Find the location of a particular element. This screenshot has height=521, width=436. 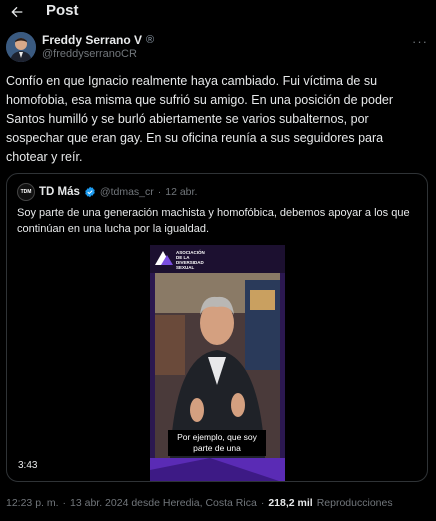

post-time: 12:23 p. m. is located at coordinates (32, 503).